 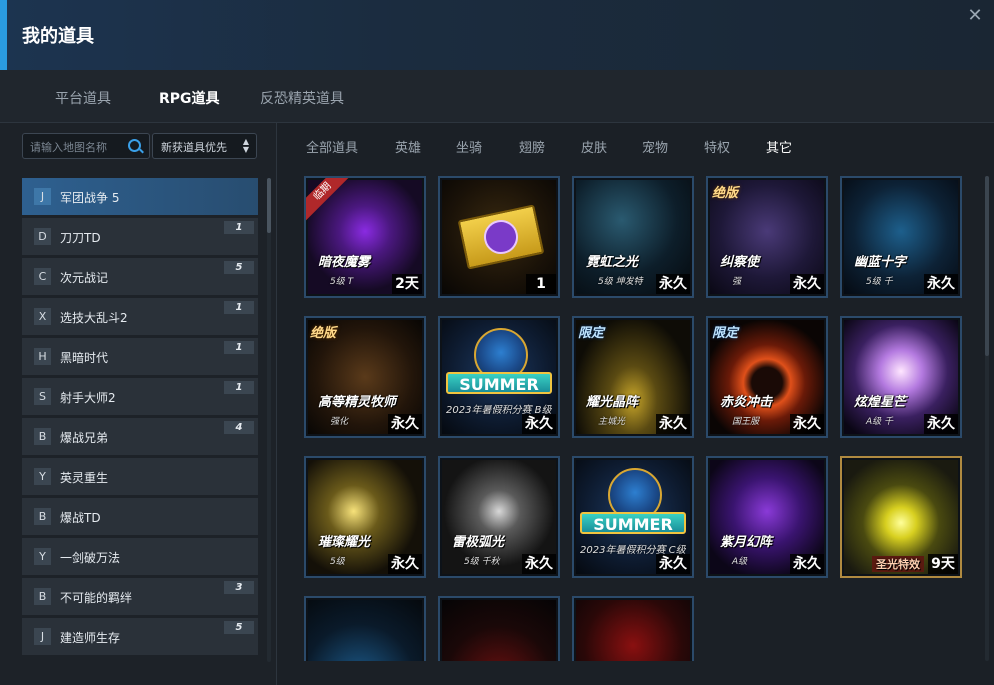 I want to click on item-grid-scrollbar, so click(x=987, y=418).